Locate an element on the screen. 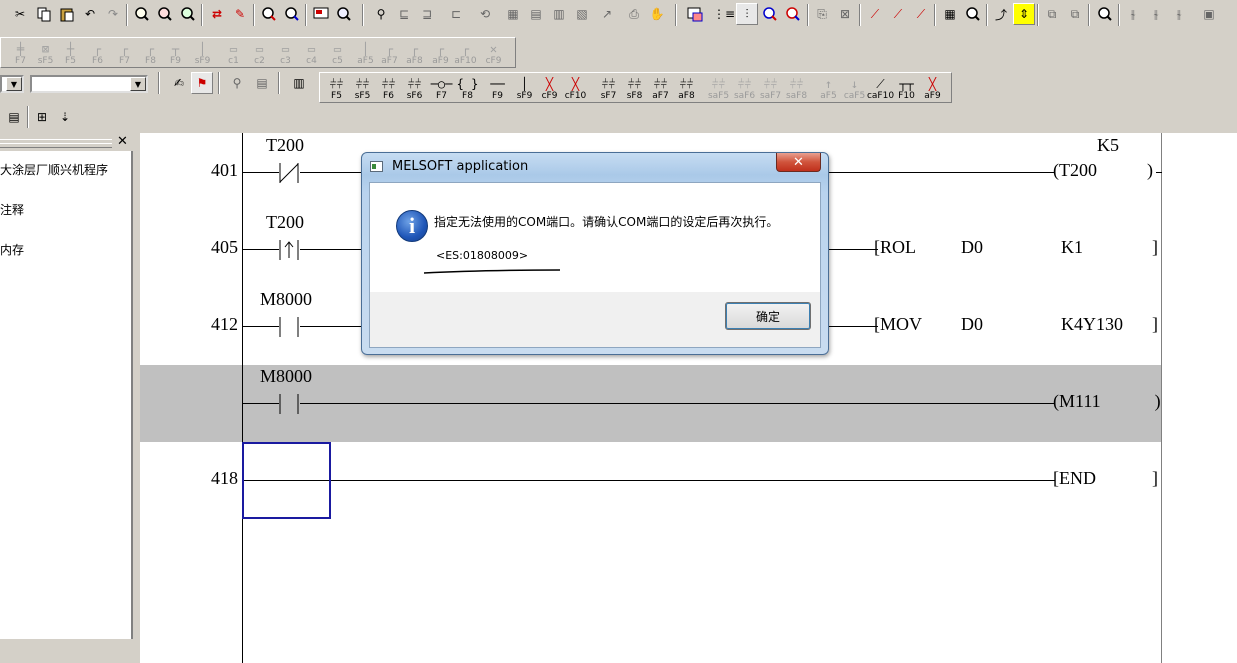 Image resolution: width=1237 pixels, height=663 pixels. zoom-in-icon is located at coordinates (269, 14).